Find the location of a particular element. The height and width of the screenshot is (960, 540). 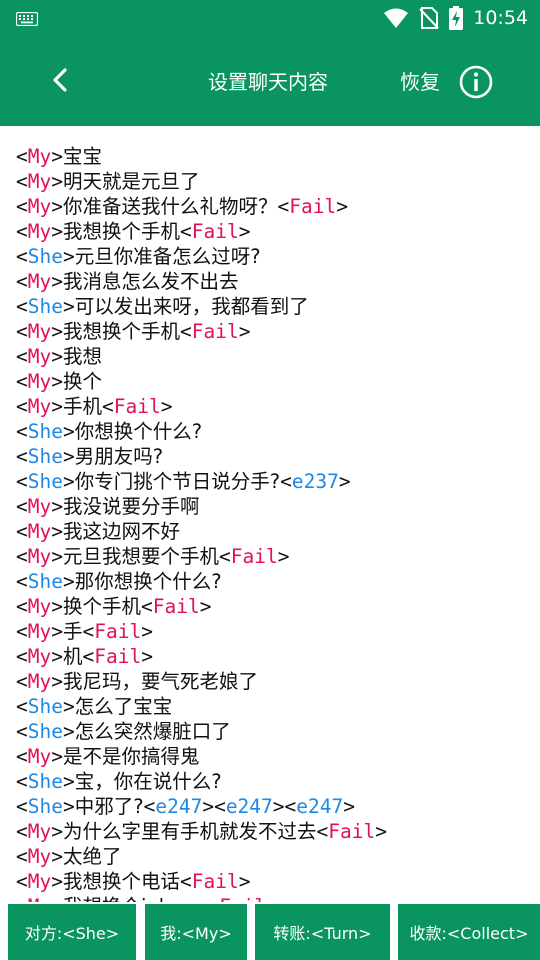

message-text: 是不是你搞得鬼 is located at coordinates (131, 756).